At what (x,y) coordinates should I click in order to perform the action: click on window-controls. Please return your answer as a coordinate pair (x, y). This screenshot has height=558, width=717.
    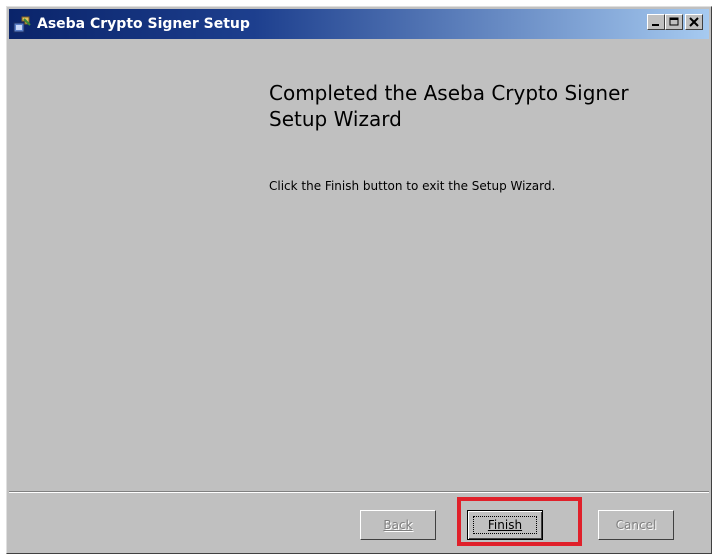
    Looking at the image, I should click on (675, 22).